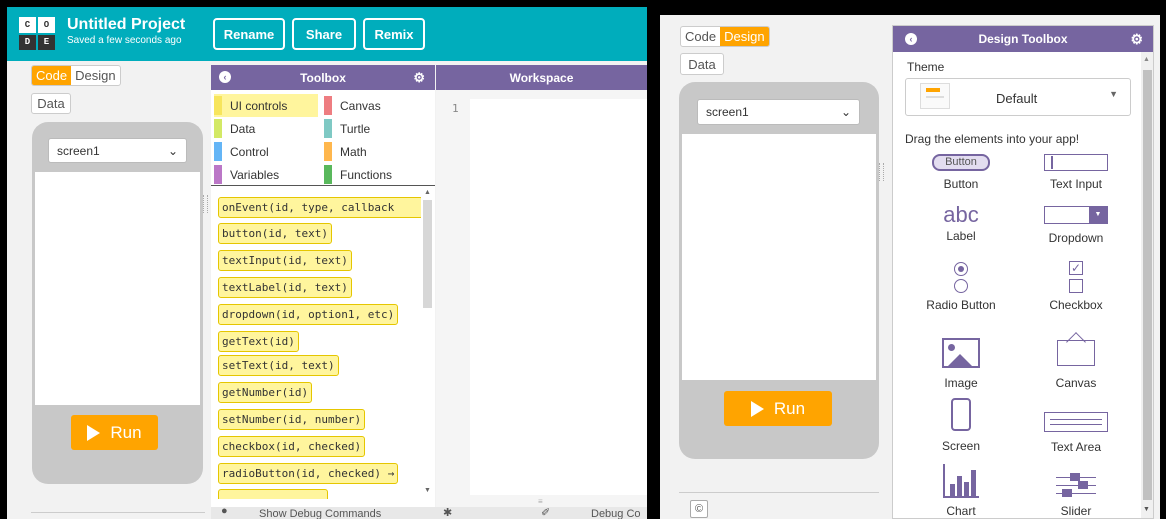 This screenshot has height=519, width=1166. What do you see at coordinates (1076, 238) in the screenshot?
I see `tool-label: Dropdown` at bounding box center [1076, 238].